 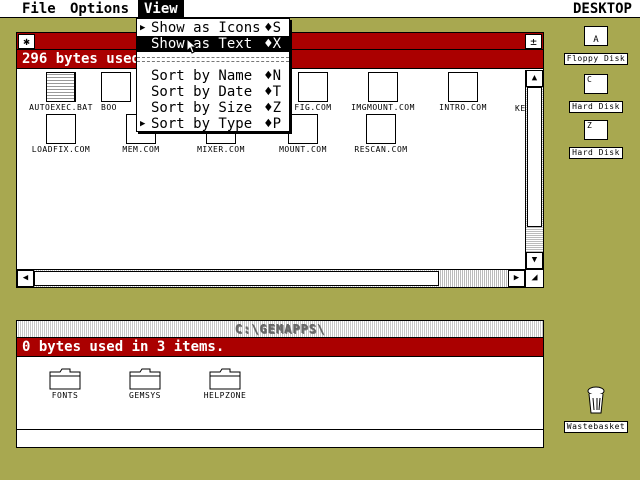 I want to click on folder-label: GEMSYS, so click(x=145, y=395).